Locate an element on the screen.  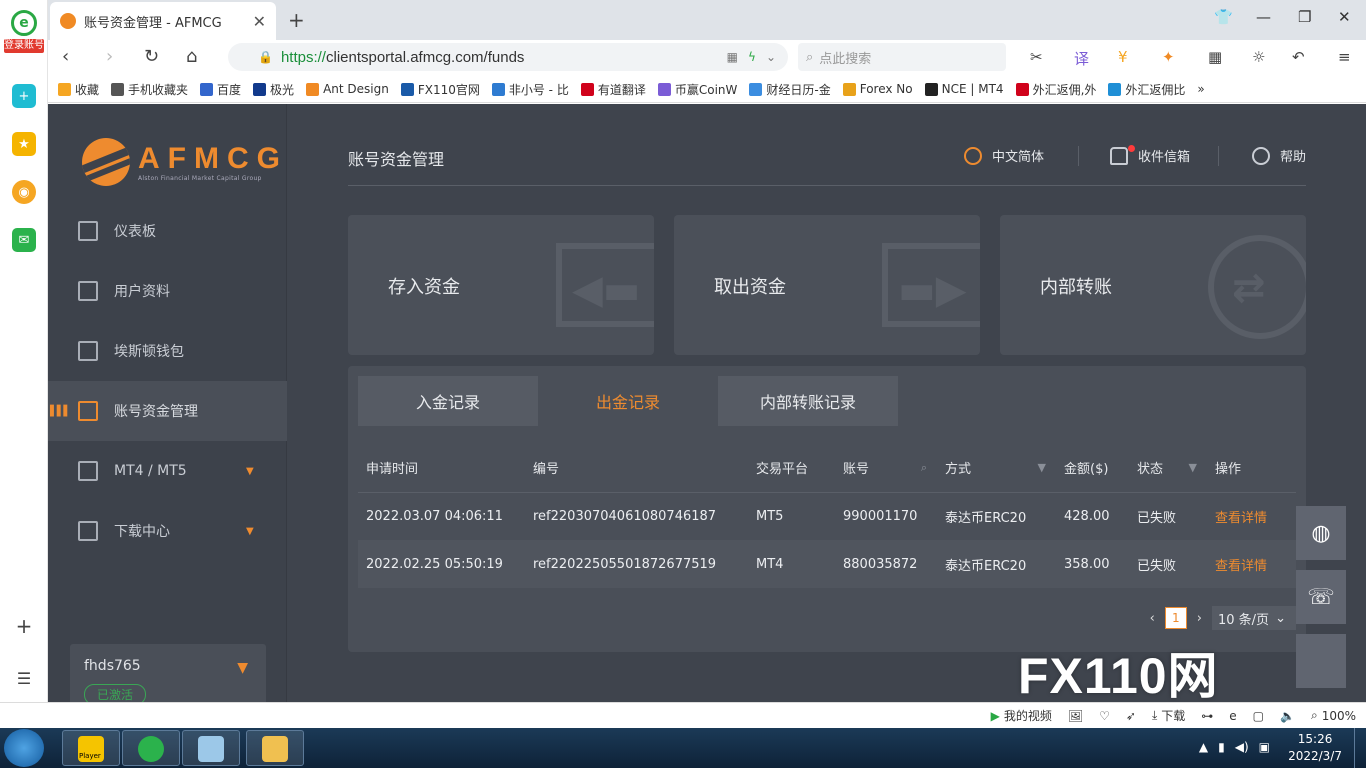
mail-icon: ✉ is located at coordinates (24, 240).